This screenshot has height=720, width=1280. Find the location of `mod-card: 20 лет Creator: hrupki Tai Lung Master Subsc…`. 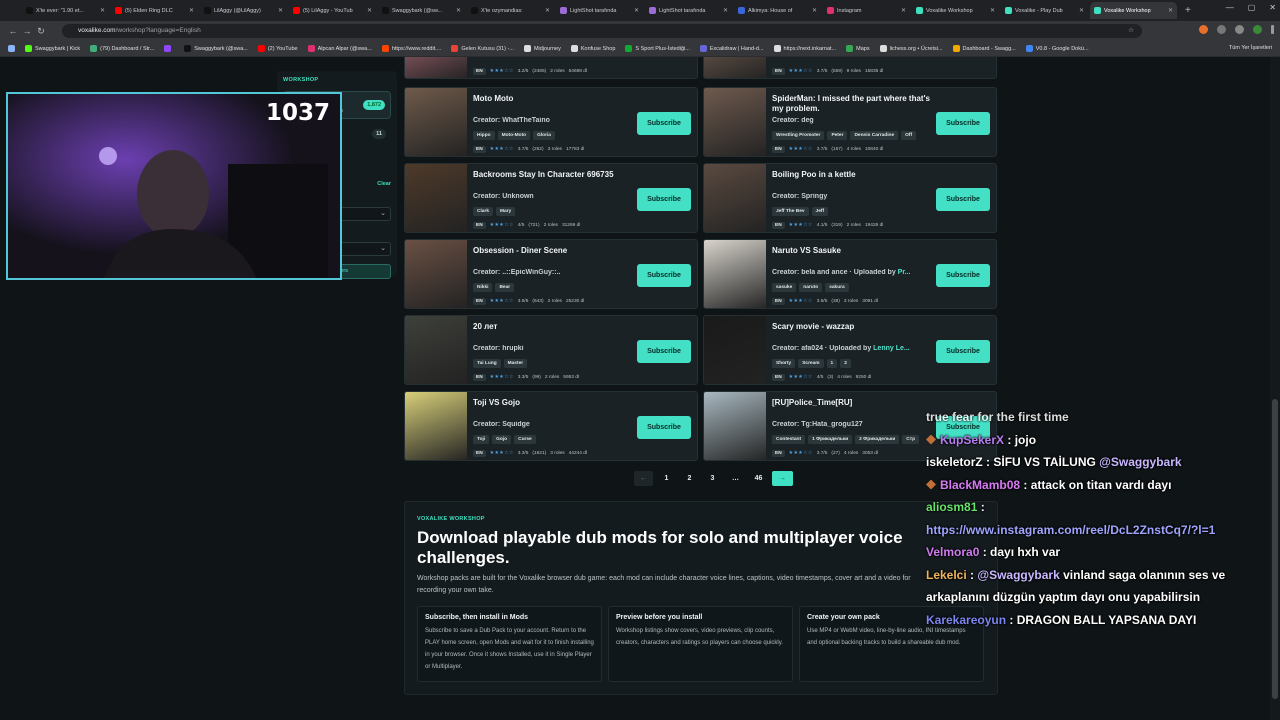

mod-card: 20 лет Creator: hrupki Tai Lung Master Subsc… is located at coordinates (551, 350).